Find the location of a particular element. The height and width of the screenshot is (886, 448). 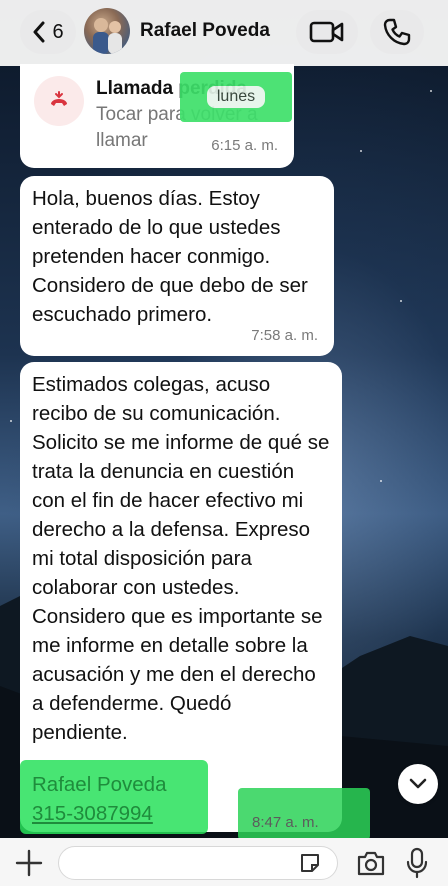

sticker-icon is located at coordinates (310, 863).